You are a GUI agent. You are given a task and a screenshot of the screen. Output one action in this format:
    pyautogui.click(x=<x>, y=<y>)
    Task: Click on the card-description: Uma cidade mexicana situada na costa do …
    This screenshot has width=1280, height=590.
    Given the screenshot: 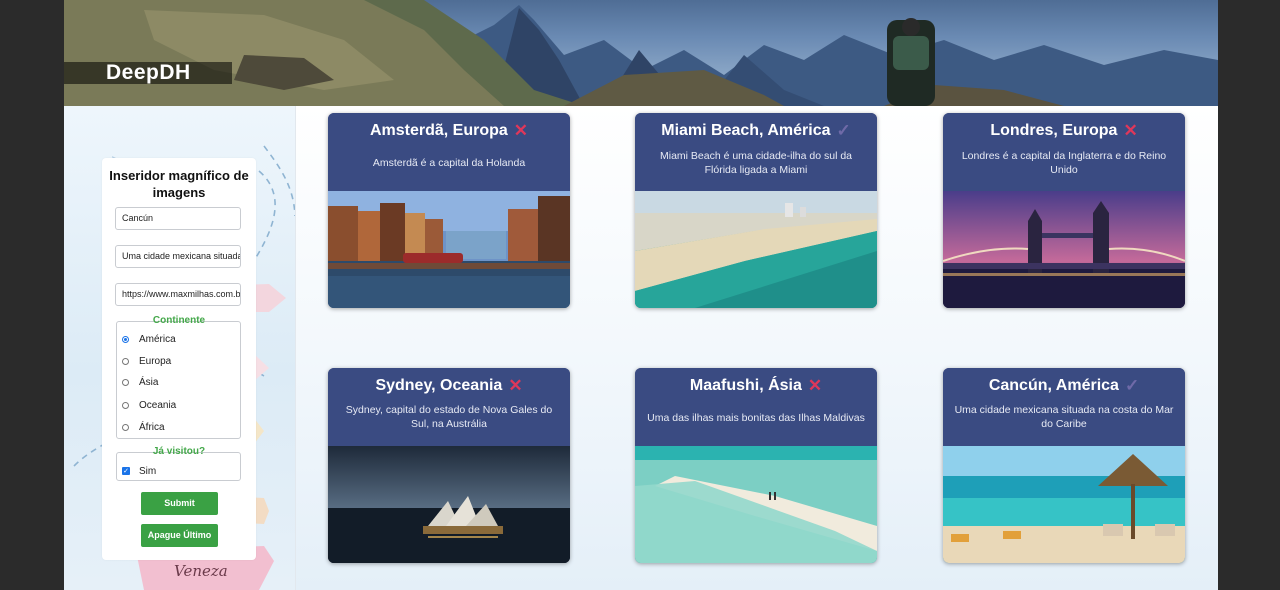 What is the action you would take?
    pyautogui.click(x=1064, y=417)
    